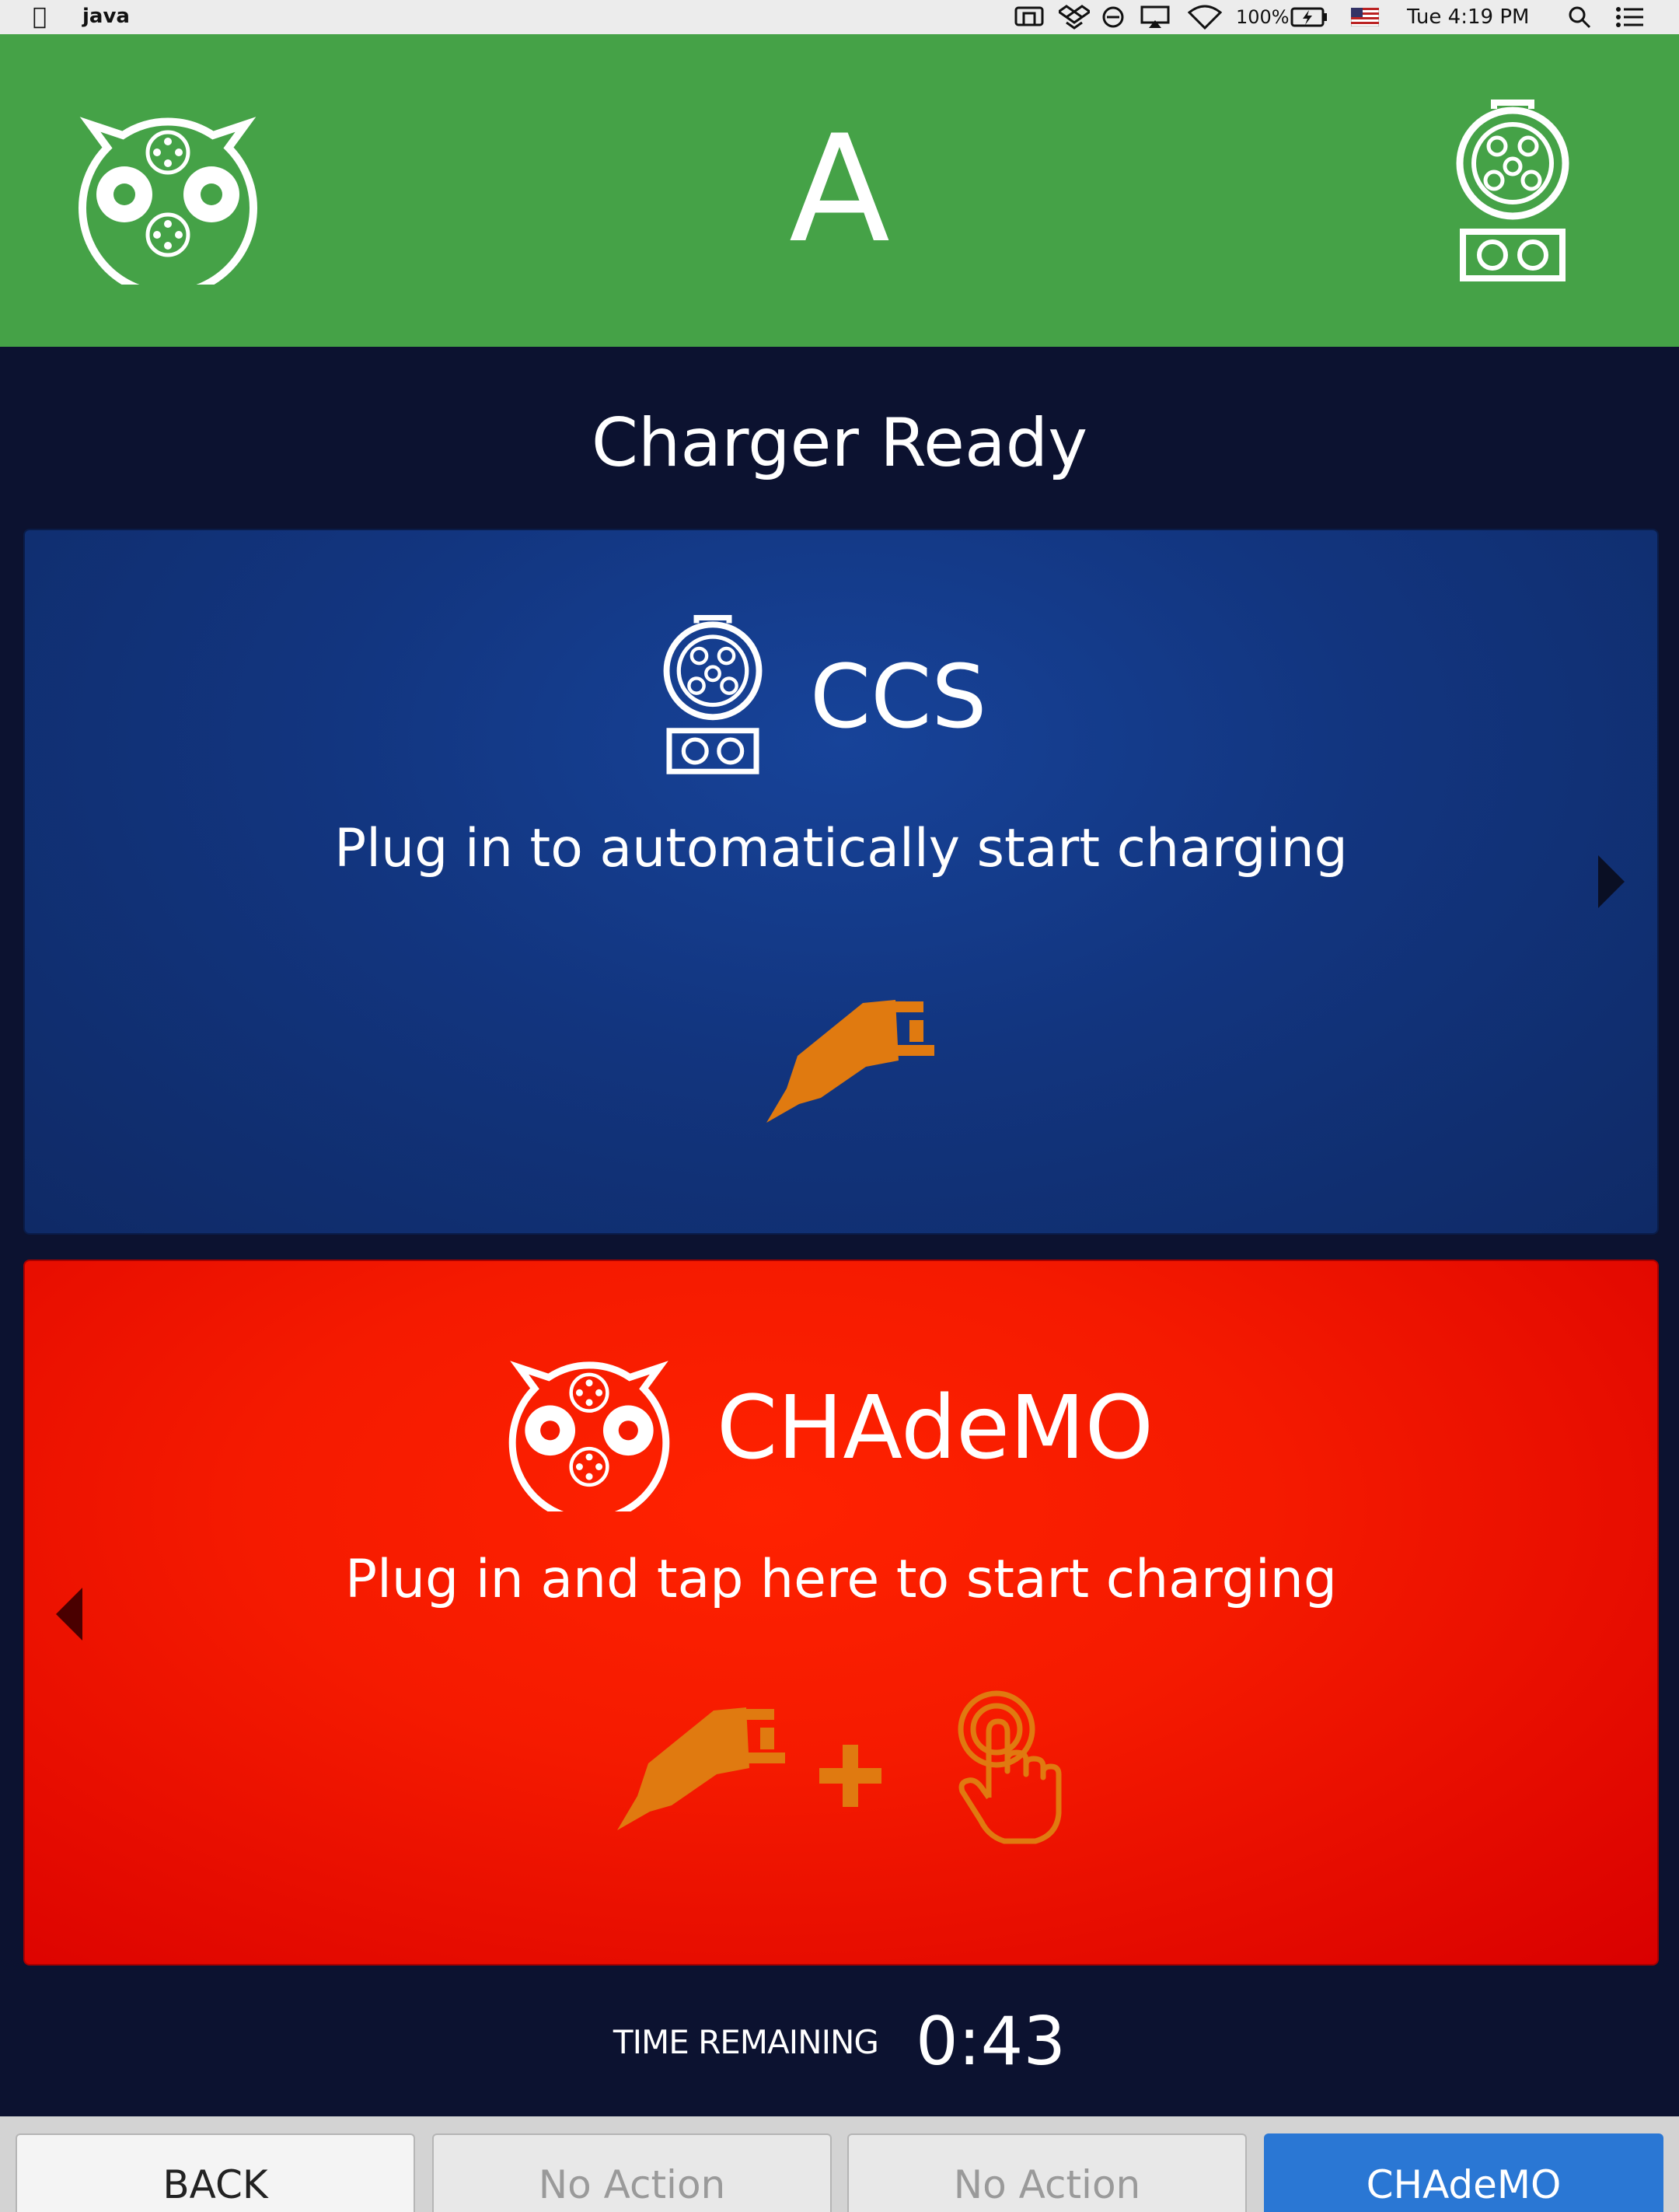  I want to click on no-action-button-1: No Action, so click(632, 2172).